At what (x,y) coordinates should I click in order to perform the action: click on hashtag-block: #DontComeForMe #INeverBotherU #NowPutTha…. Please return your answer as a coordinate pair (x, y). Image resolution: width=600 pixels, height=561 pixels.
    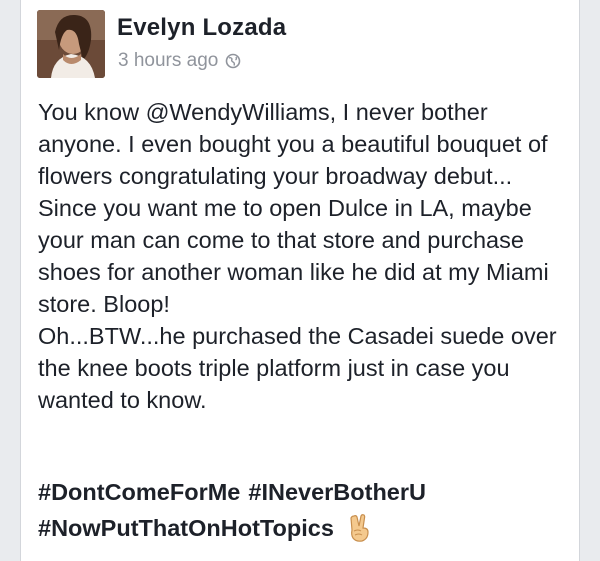
    Looking at the image, I should click on (305, 510).